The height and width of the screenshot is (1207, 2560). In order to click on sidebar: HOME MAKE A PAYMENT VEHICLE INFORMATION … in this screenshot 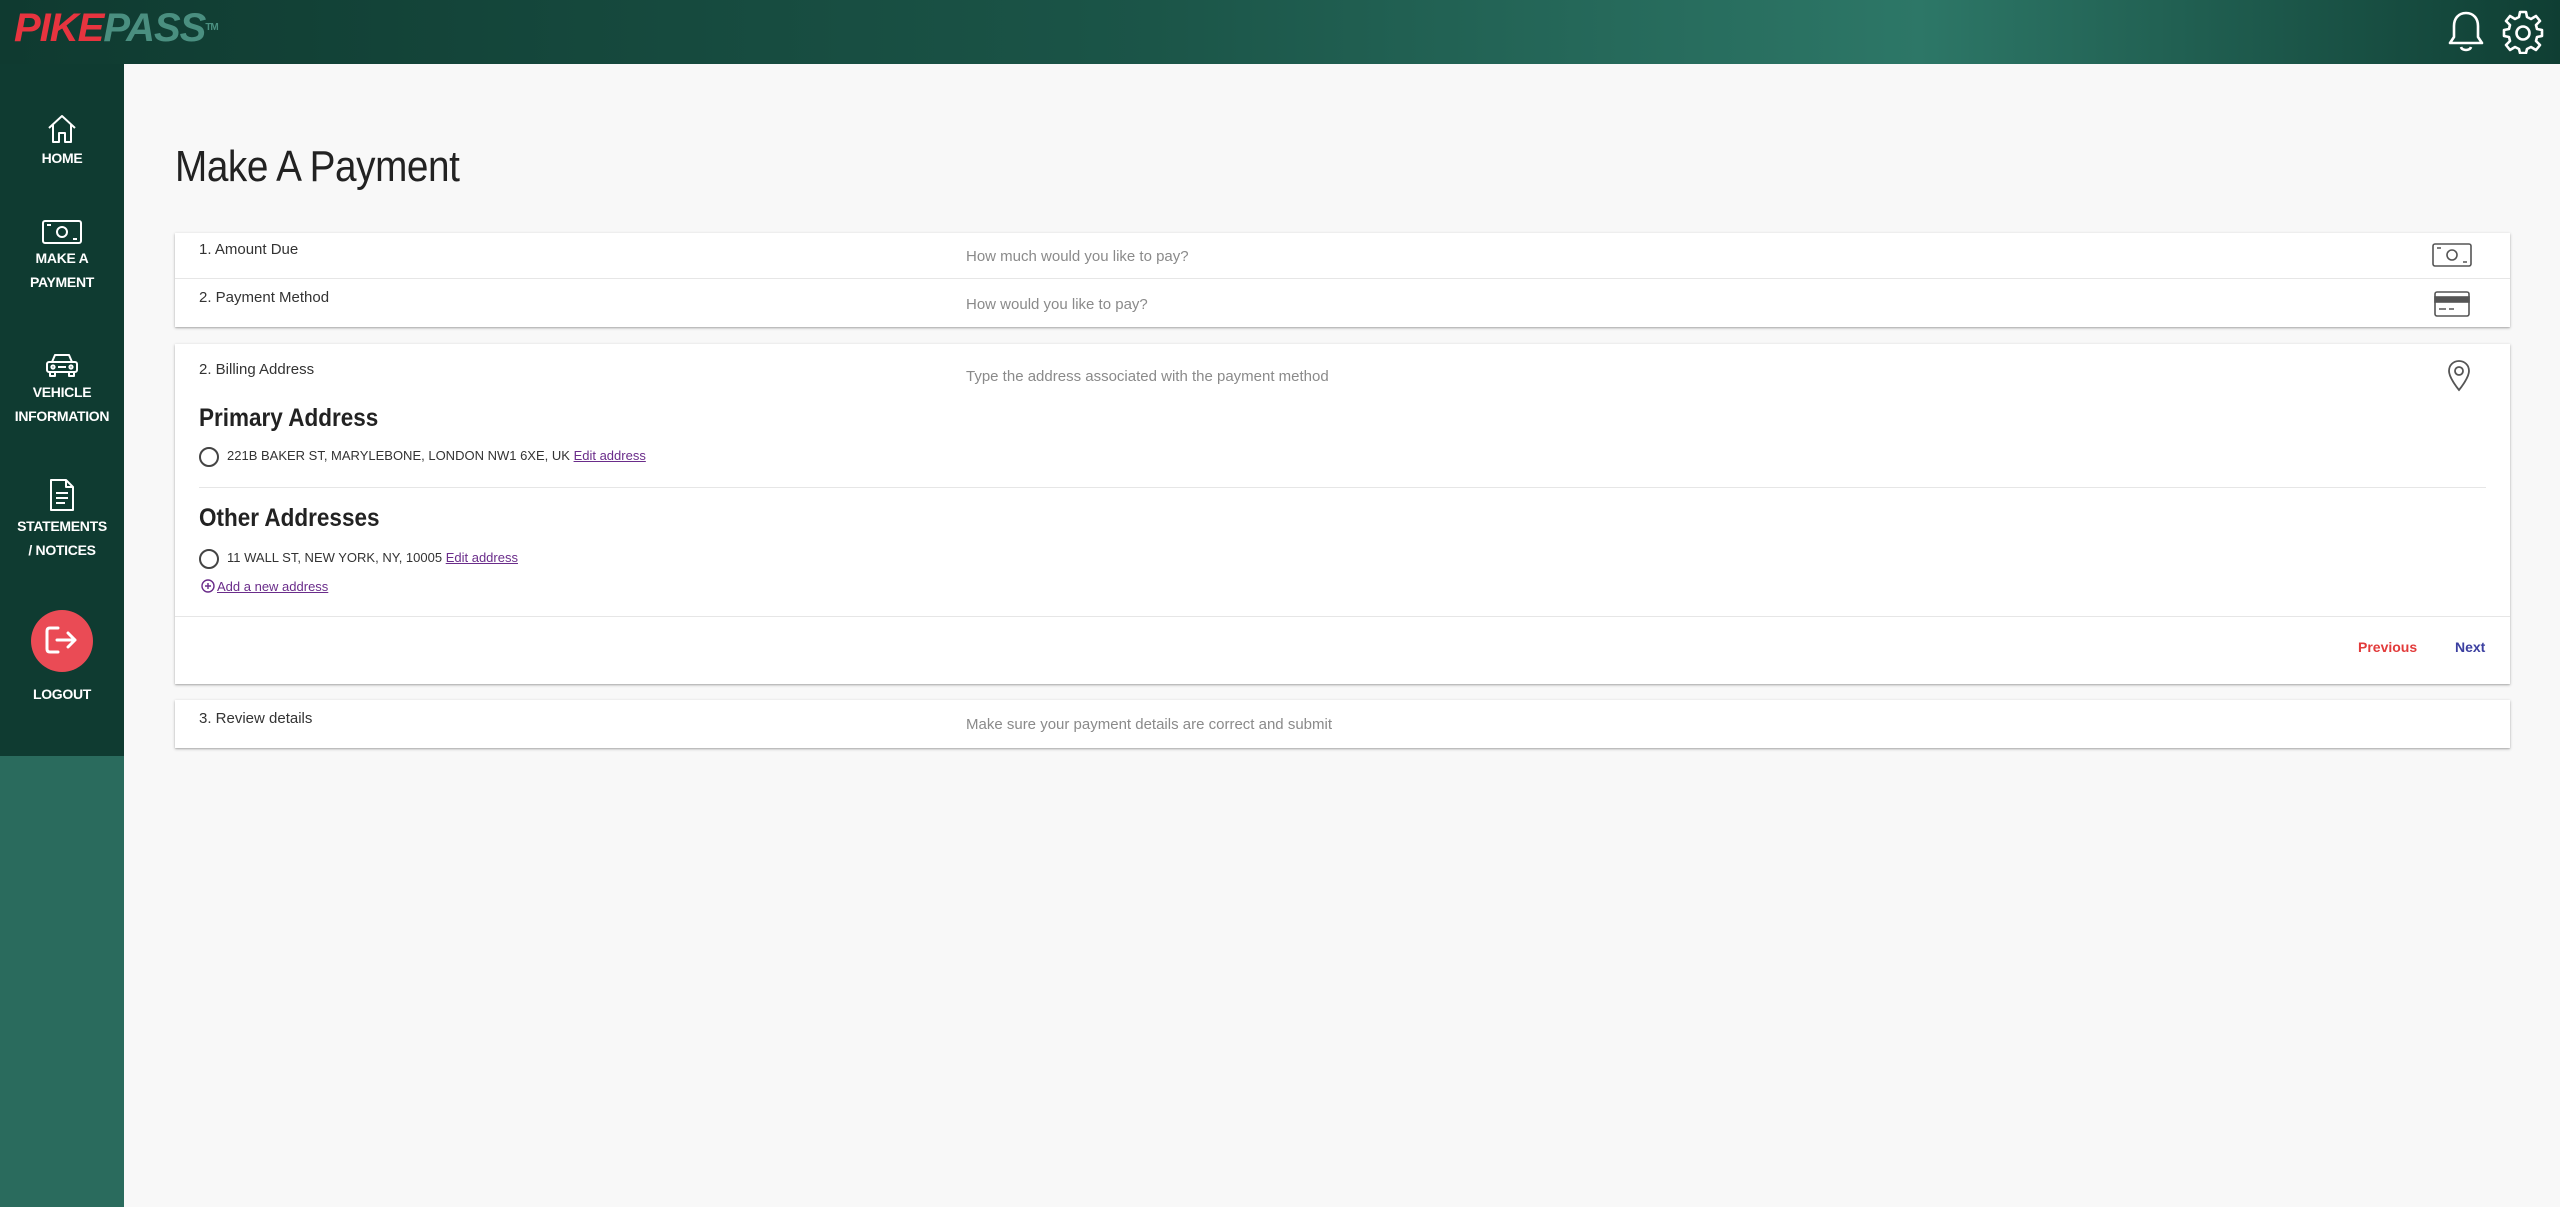, I will do `click(62, 635)`.